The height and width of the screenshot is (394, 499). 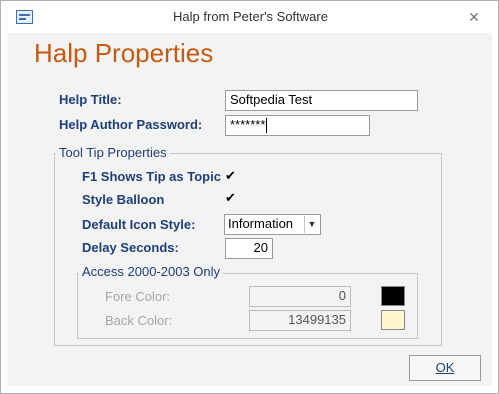 I want to click on ok-button: OK, so click(x=445, y=368).